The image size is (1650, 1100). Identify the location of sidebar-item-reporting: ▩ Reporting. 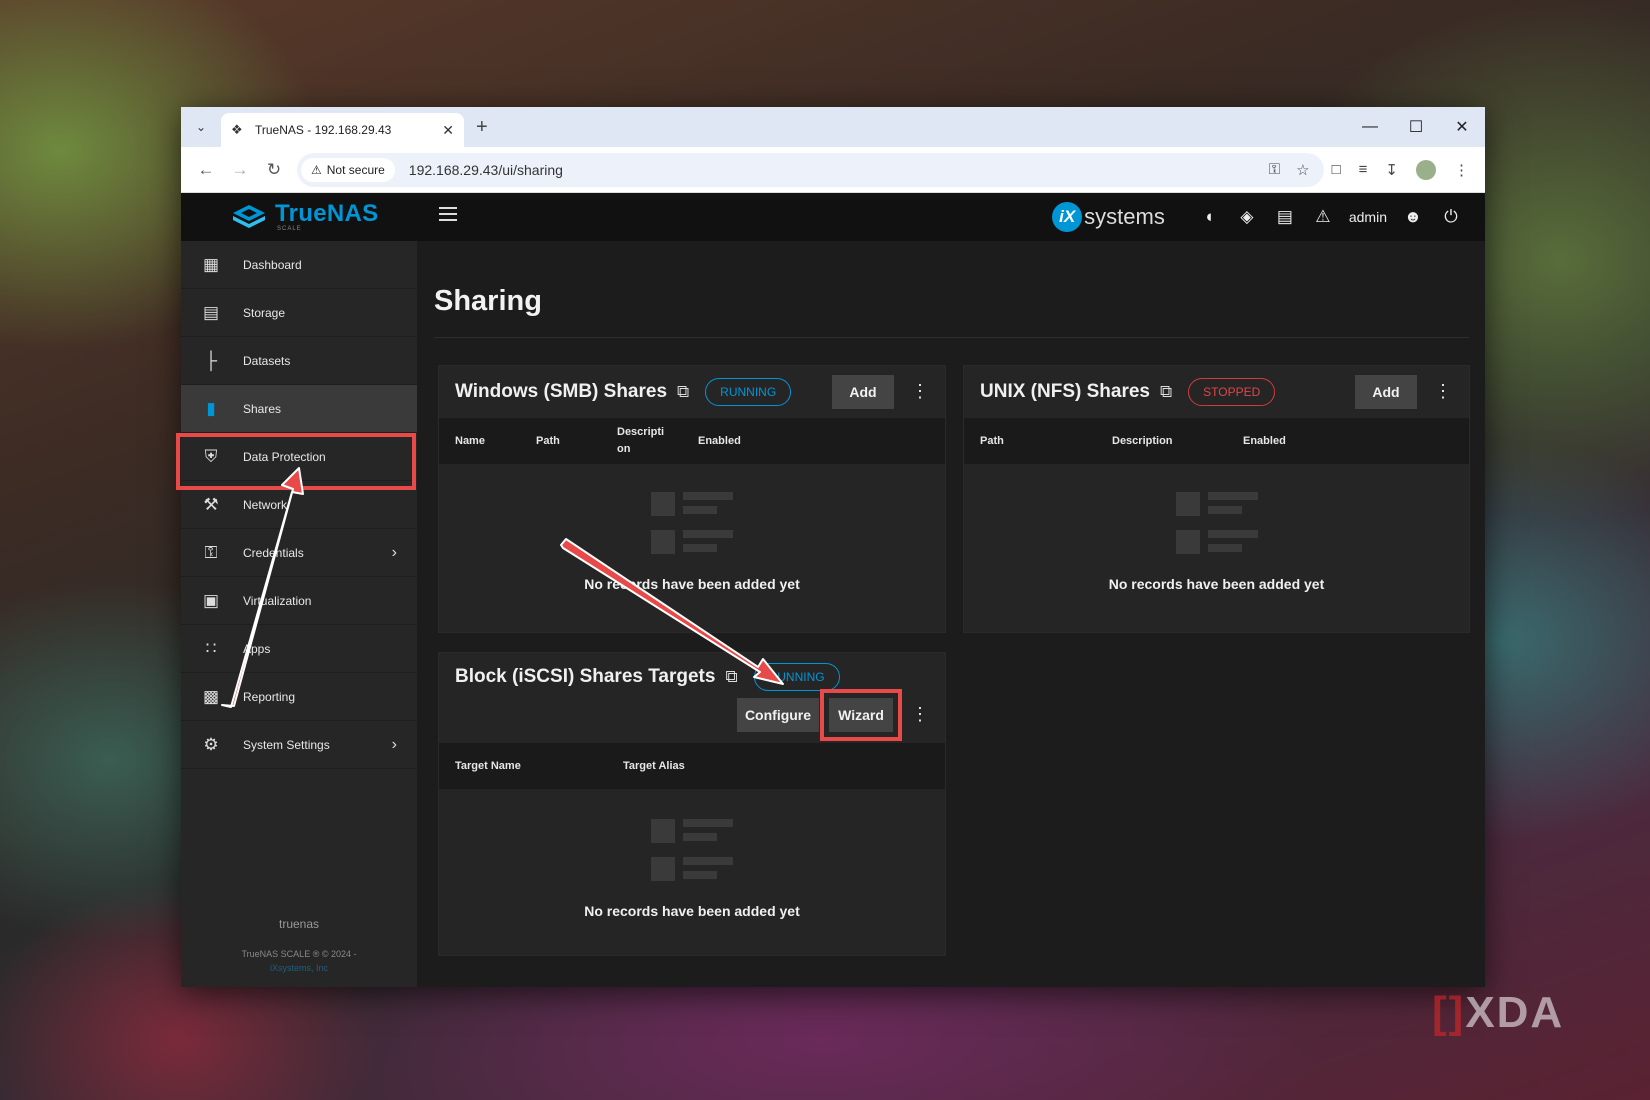
(299, 697).